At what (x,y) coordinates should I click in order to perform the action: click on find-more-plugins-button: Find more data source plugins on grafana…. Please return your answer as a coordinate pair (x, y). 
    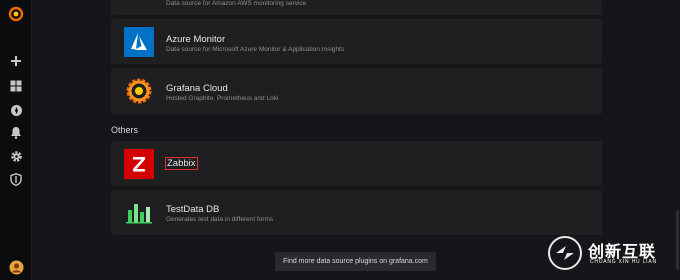
    Looking at the image, I should click on (355, 261).